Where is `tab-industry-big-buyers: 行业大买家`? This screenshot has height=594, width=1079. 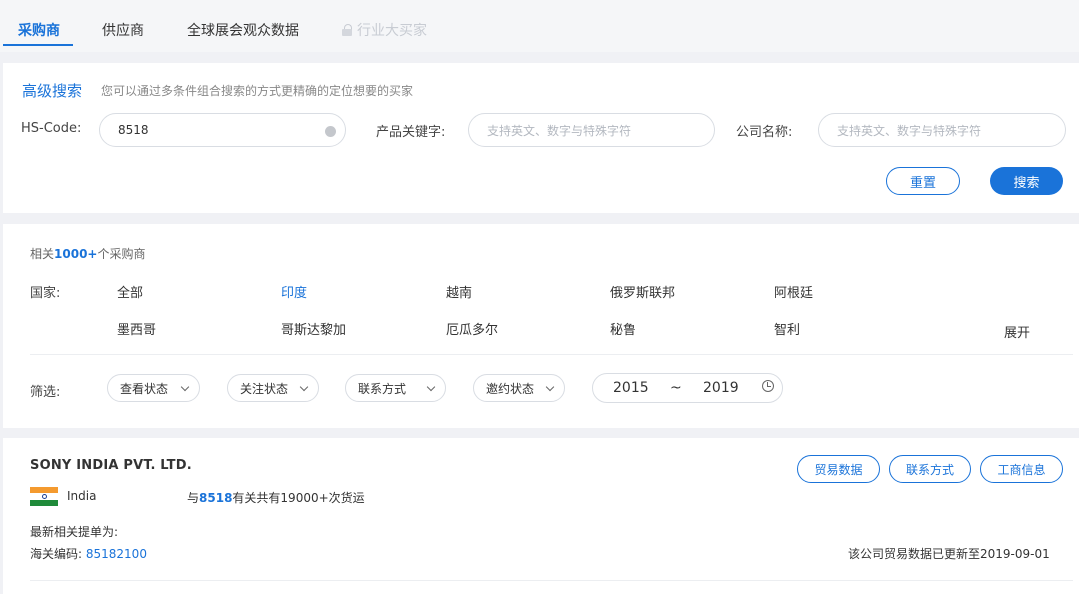
tab-industry-big-buyers: 行业大买家 is located at coordinates (384, 30).